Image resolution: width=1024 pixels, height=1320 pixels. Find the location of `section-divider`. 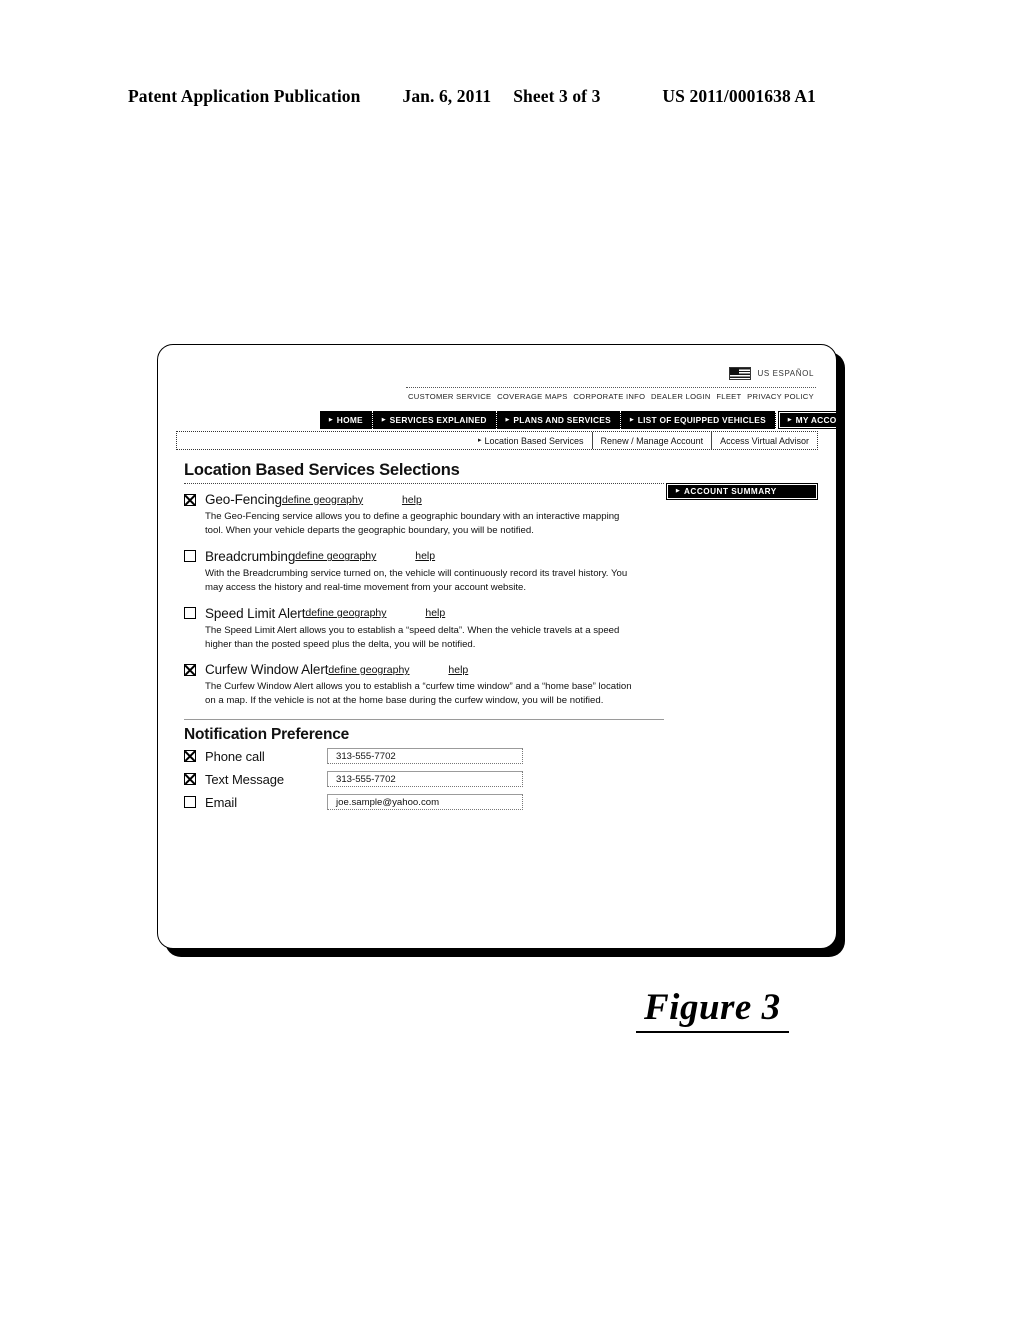

section-divider is located at coordinates (424, 720).